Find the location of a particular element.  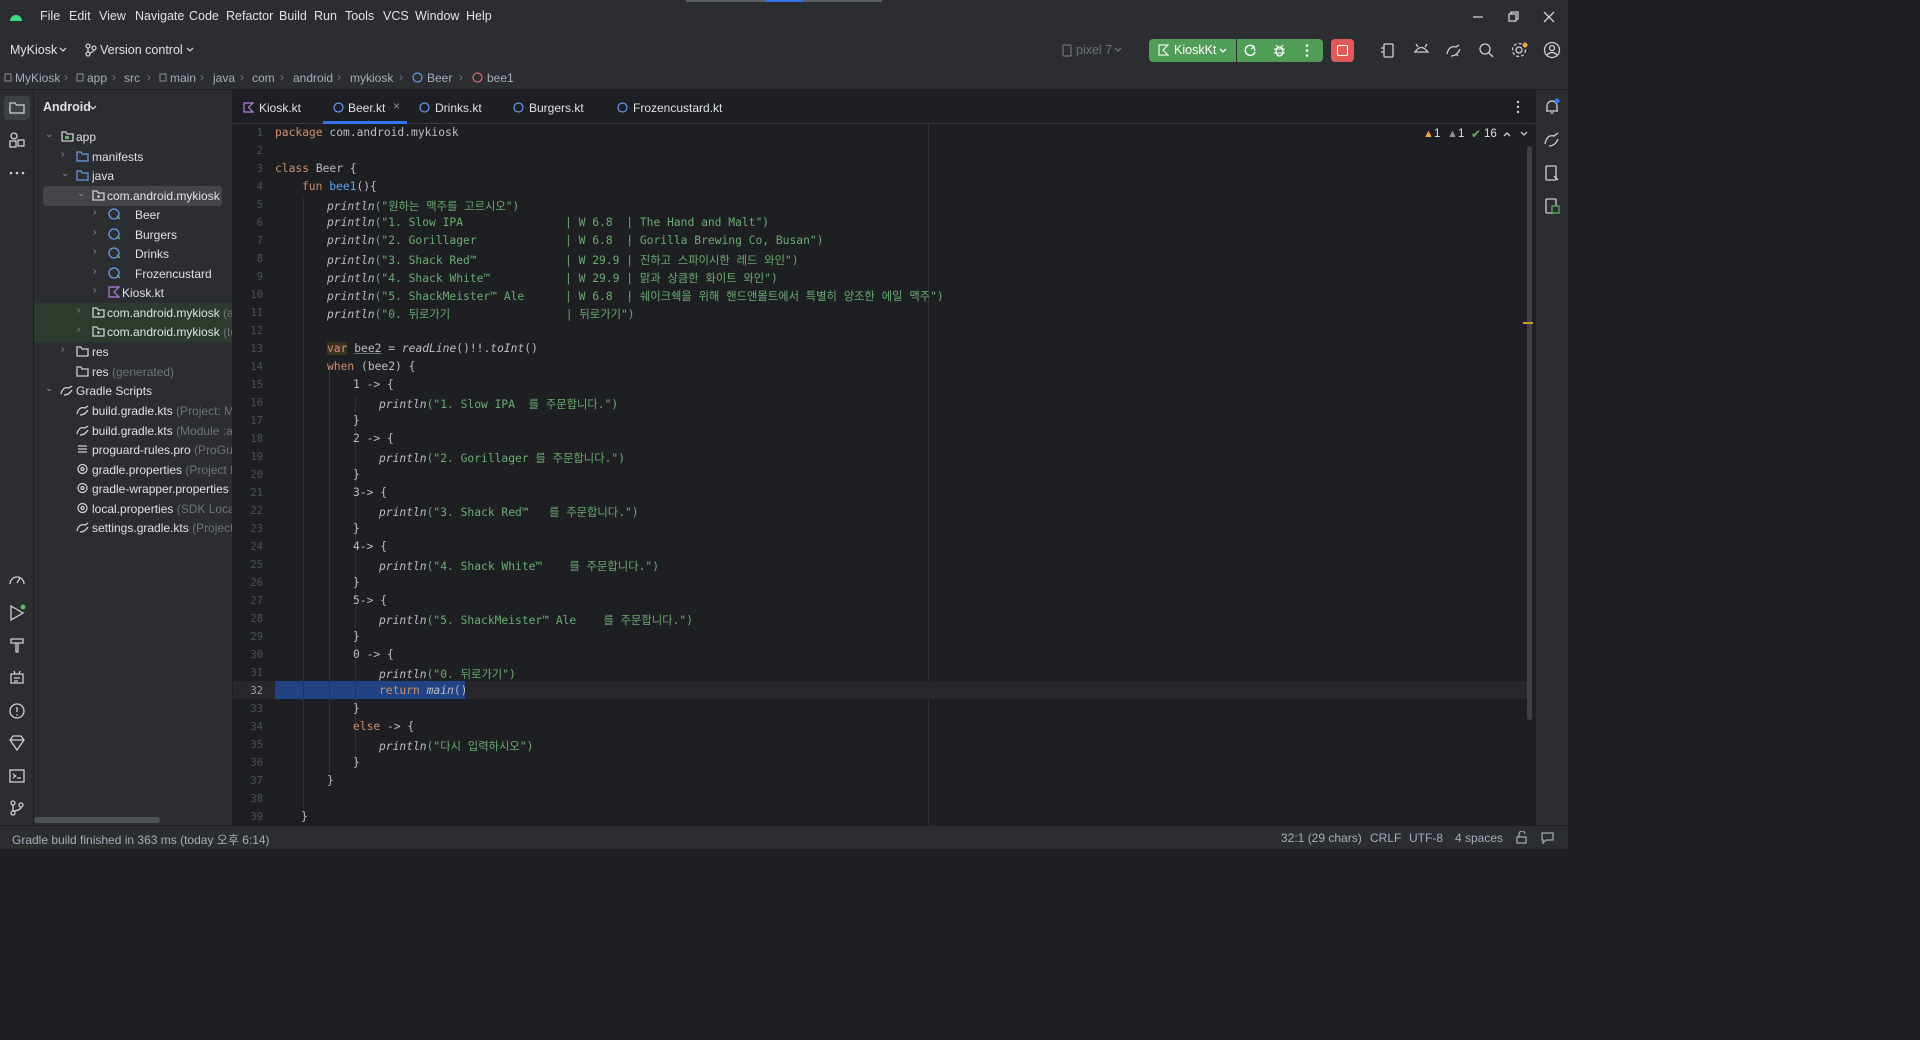

tree-item-build-gradle-module: build.gradle.kts (Module :ap is located at coordinates (133, 431).